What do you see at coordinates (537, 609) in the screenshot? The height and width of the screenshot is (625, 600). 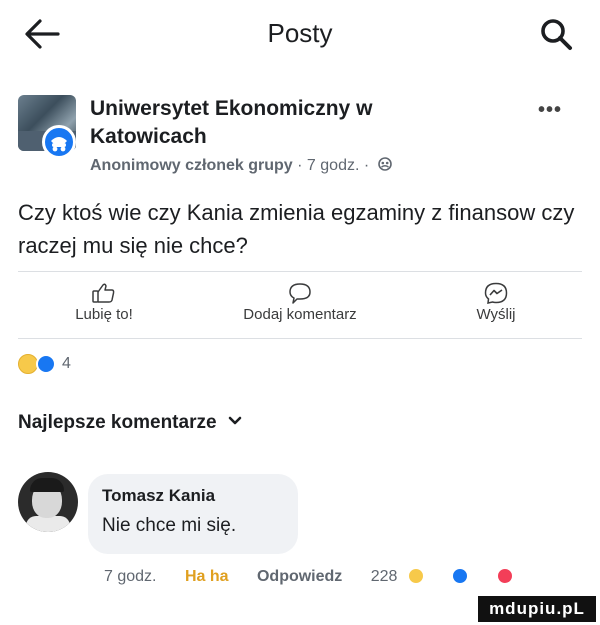 I see `site-watermark: mdupiu.pL` at bounding box center [537, 609].